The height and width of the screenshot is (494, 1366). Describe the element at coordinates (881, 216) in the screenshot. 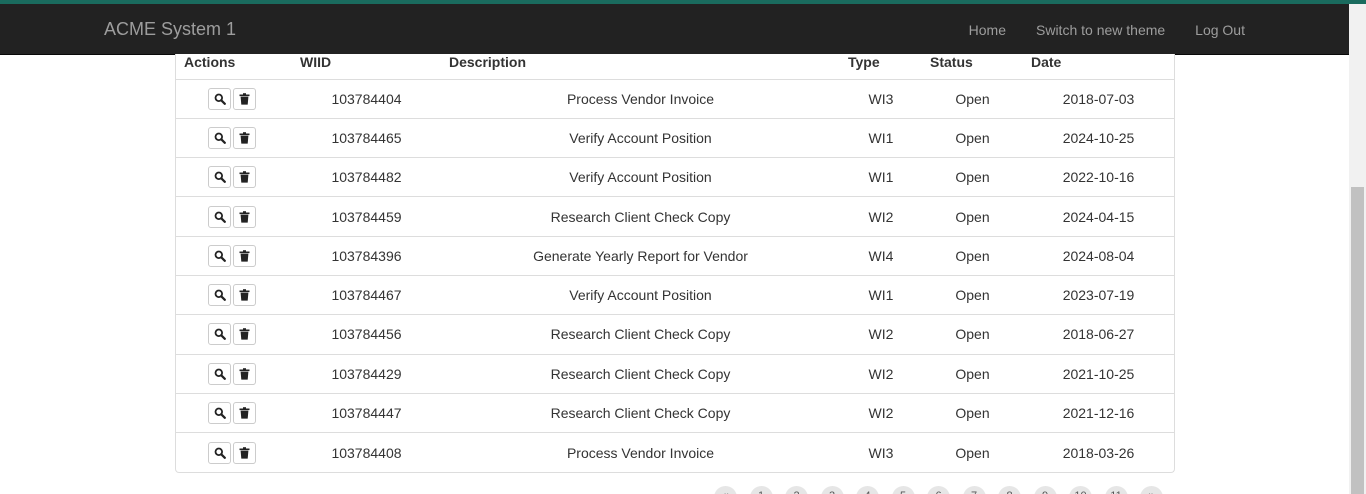

I see `cell-type: WI2` at that location.